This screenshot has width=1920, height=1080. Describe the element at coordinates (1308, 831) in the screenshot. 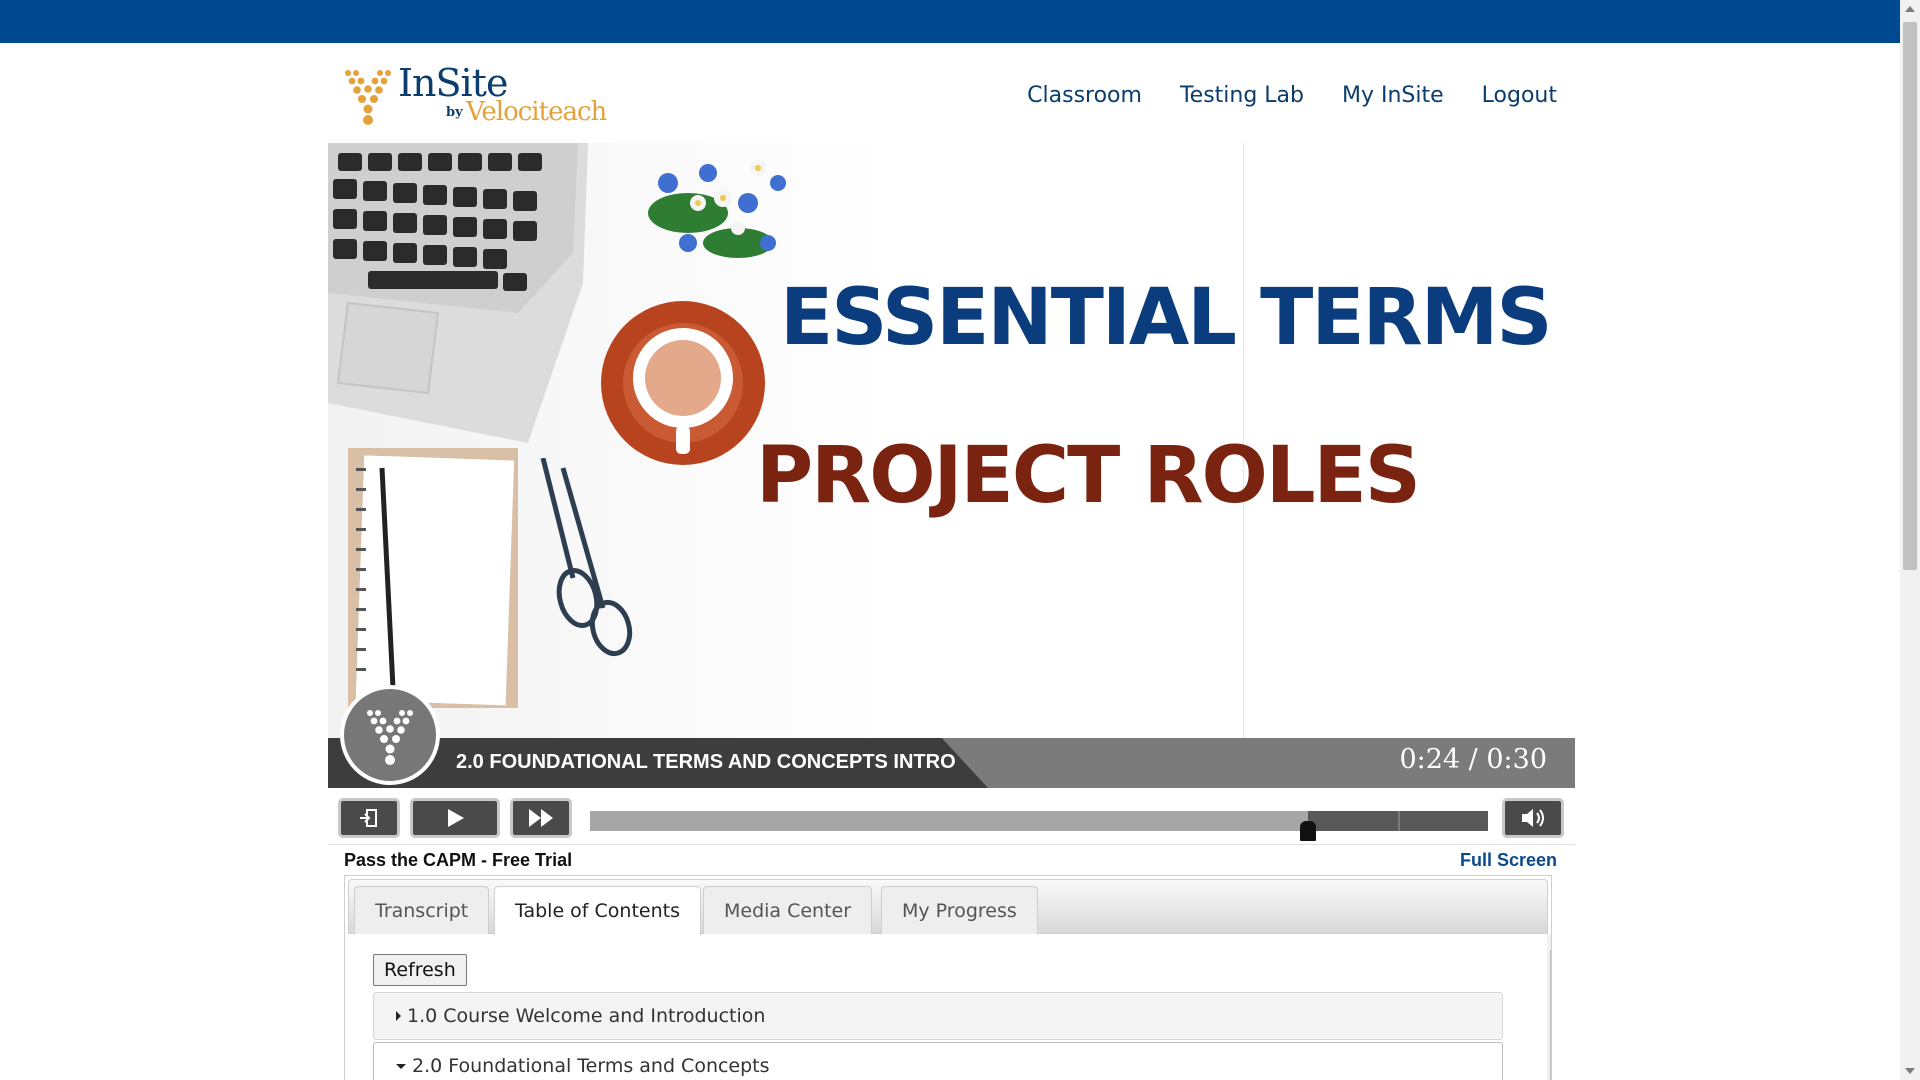

I see `video-progress-handle` at that location.